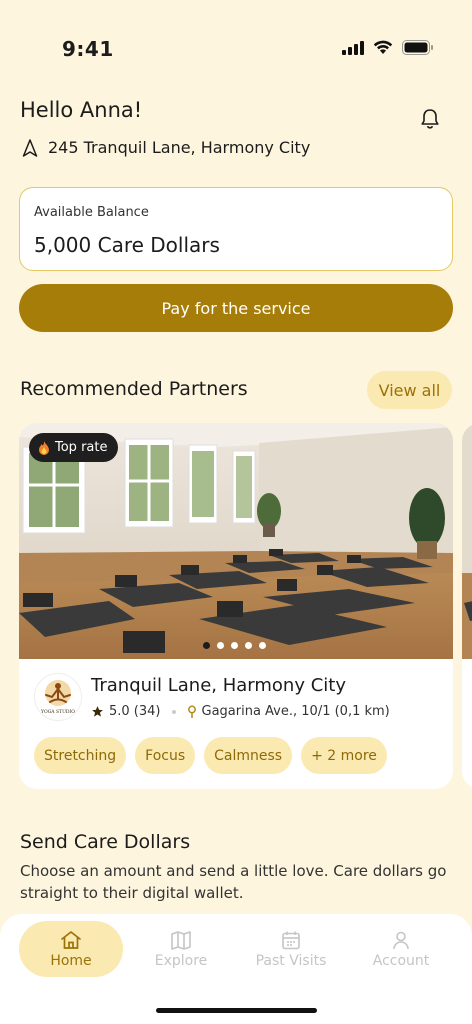 The width and height of the screenshot is (472, 1024). Describe the element at coordinates (165, 755) in the screenshot. I see `tag-chip: Focus` at that location.